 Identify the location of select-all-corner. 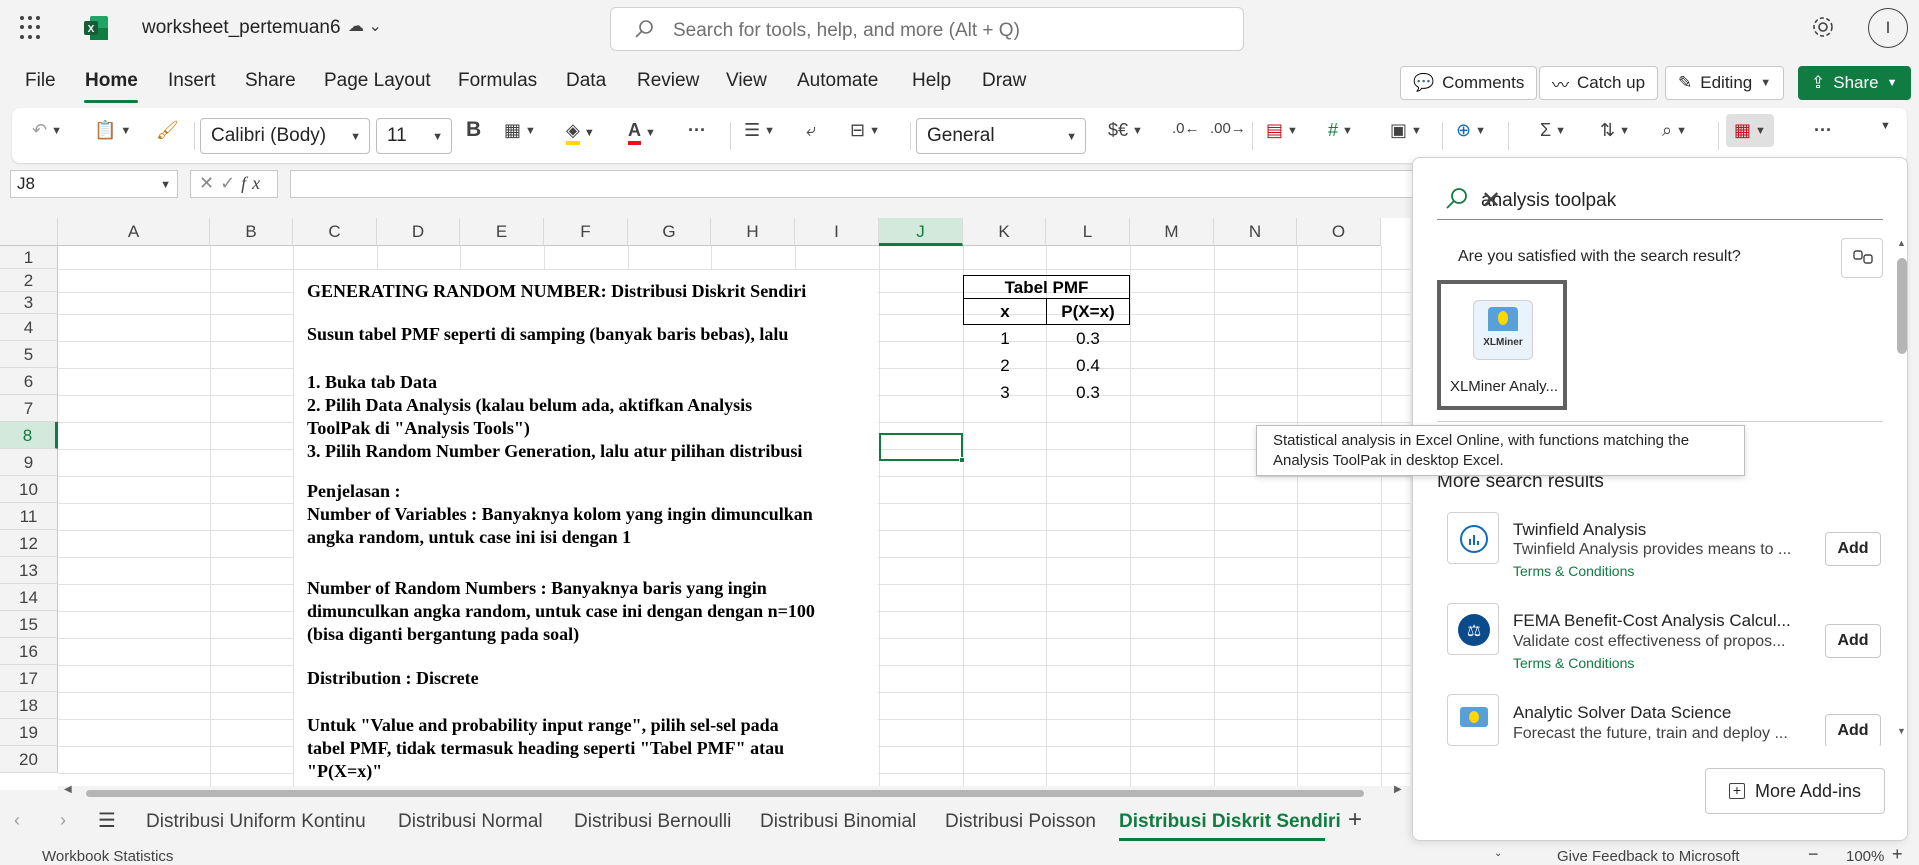
(29, 232).